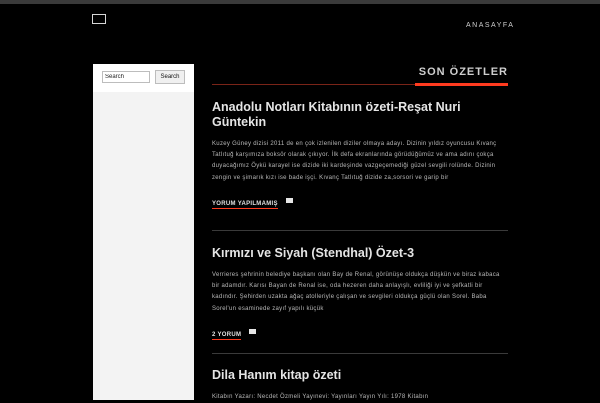 The height and width of the screenshot is (403, 600). What do you see at coordinates (227, 336) in the screenshot?
I see `comments-link: 2 YORUM` at bounding box center [227, 336].